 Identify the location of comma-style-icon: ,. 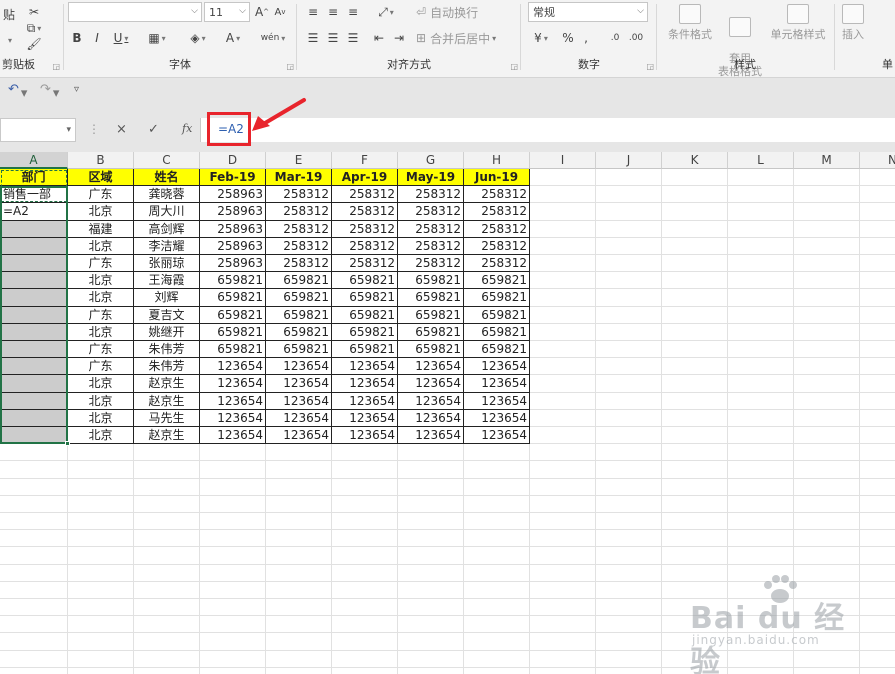
(586, 38).